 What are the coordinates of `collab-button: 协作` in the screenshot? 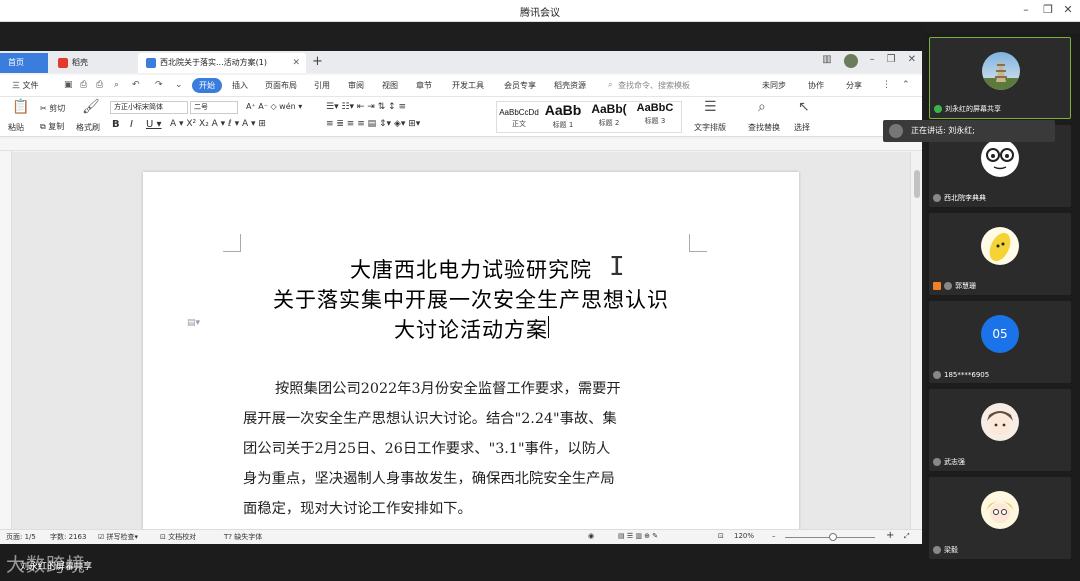 It's located at (816, 85).